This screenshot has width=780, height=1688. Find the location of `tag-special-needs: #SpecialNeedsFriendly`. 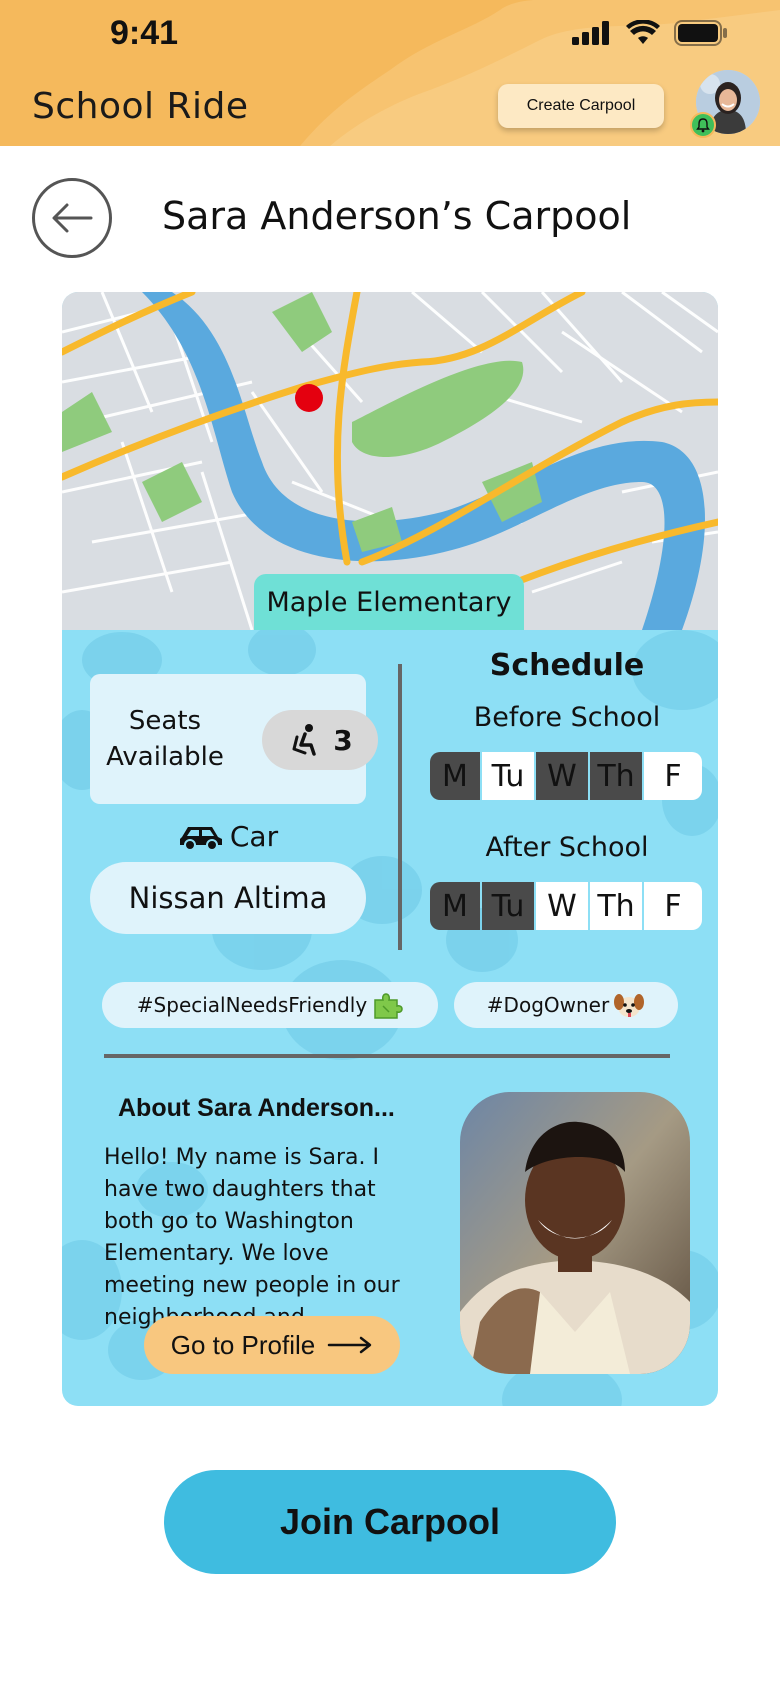

tag-special-needs: #SpecialNeedsFriendly is located at coordinates (270, 1005).